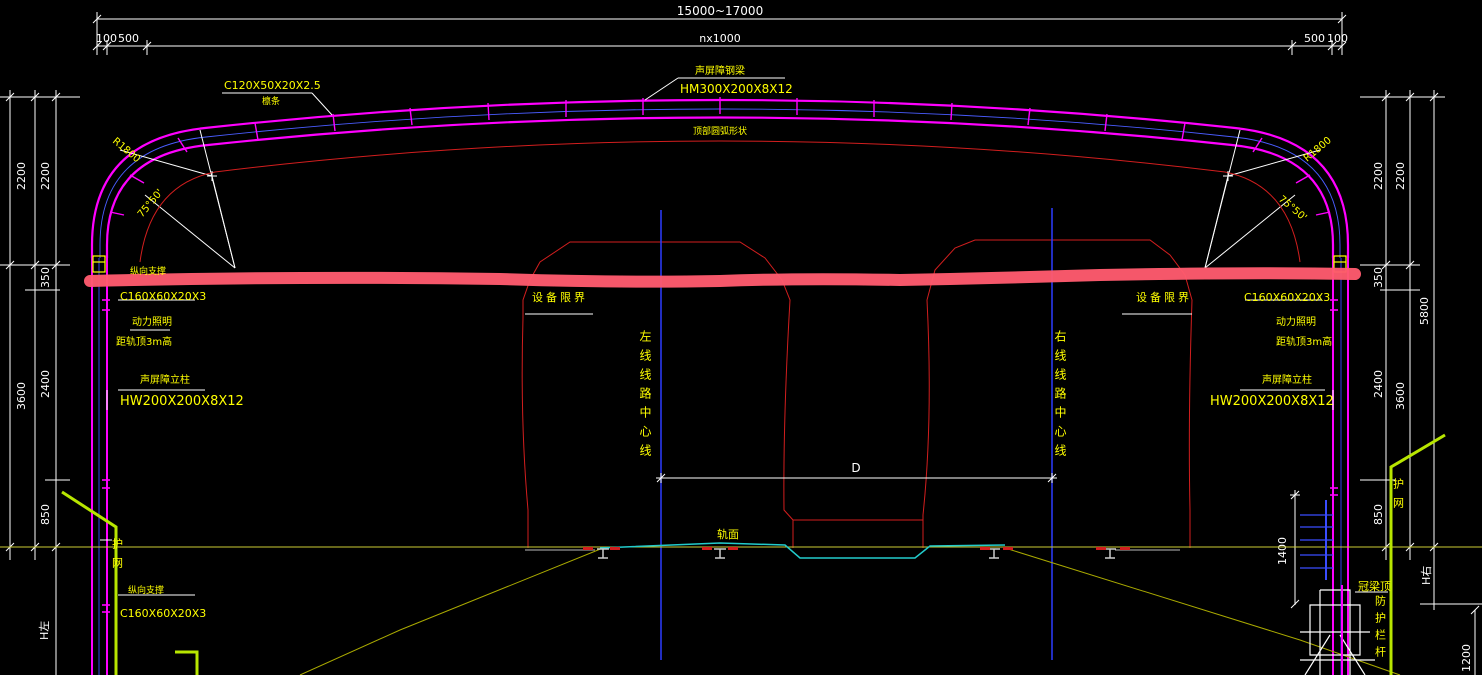 This screenshot has width=1482, height=675. Describe the element at coordinates (182, 401) in the screenshot. I see `column-left-spec: HW200X200X8X12` at that location.